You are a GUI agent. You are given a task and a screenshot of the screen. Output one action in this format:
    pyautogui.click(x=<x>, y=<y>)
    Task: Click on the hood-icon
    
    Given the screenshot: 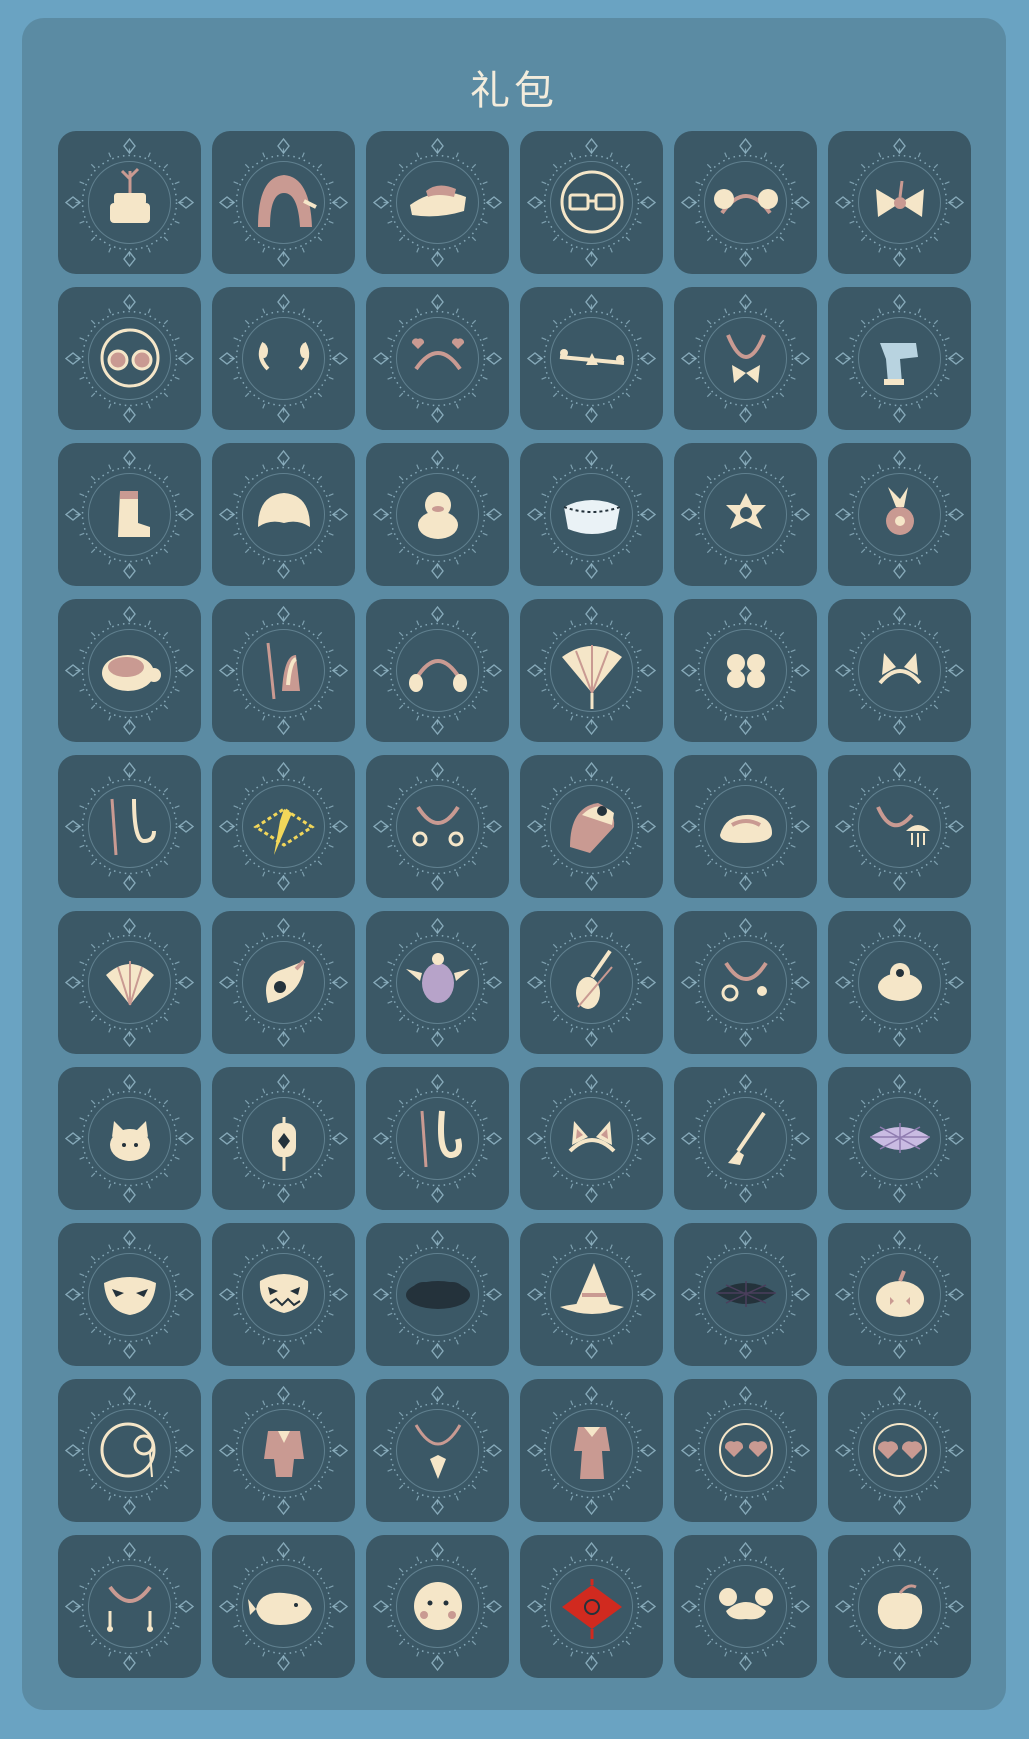 What is the action you would take?
    pyautogui.click(x=283, y=202)
    